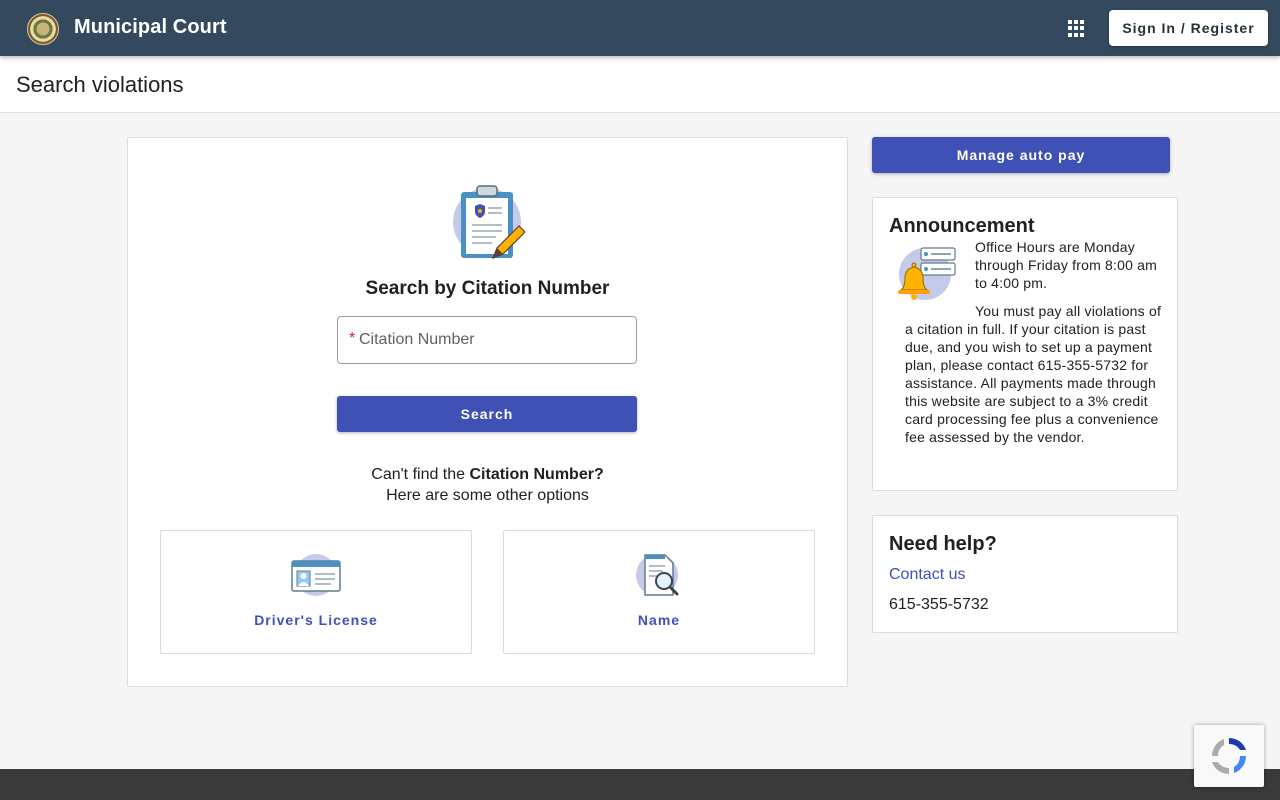 Image resolution: width=1280 pixels, height=800 pixels. I want to click on help-phone-number: 615-355-5732, so click(939, 604).